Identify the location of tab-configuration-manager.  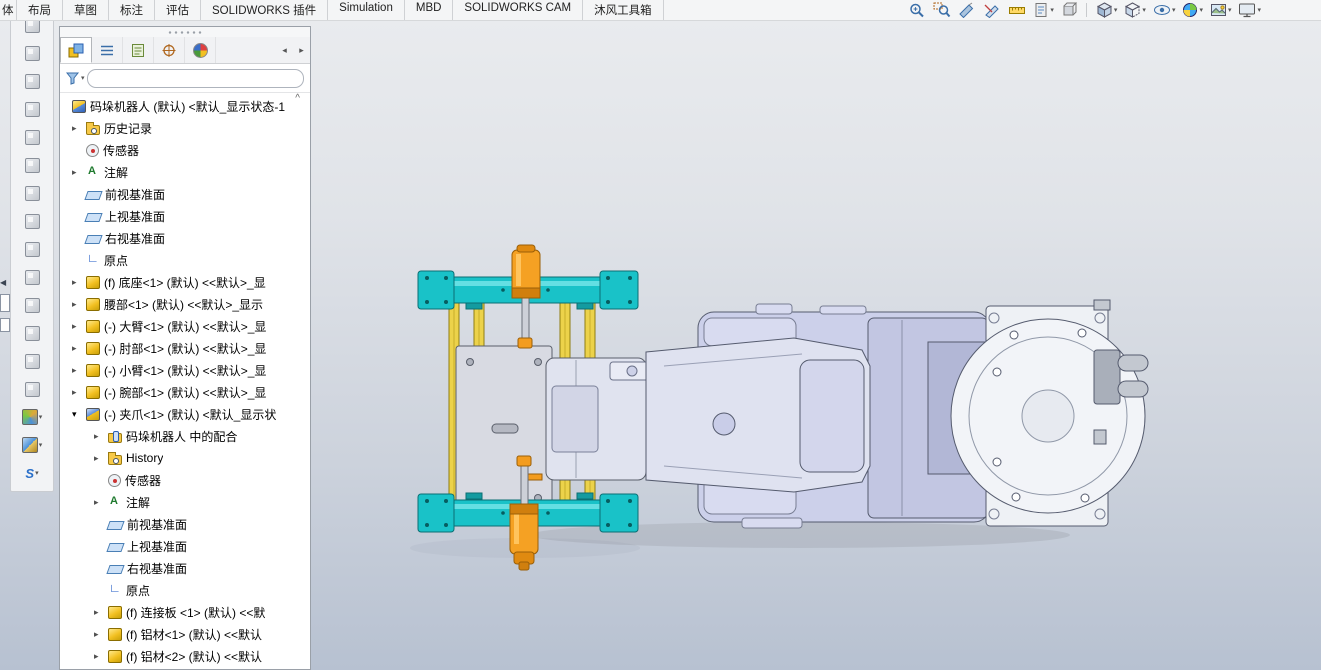
(138, 50).